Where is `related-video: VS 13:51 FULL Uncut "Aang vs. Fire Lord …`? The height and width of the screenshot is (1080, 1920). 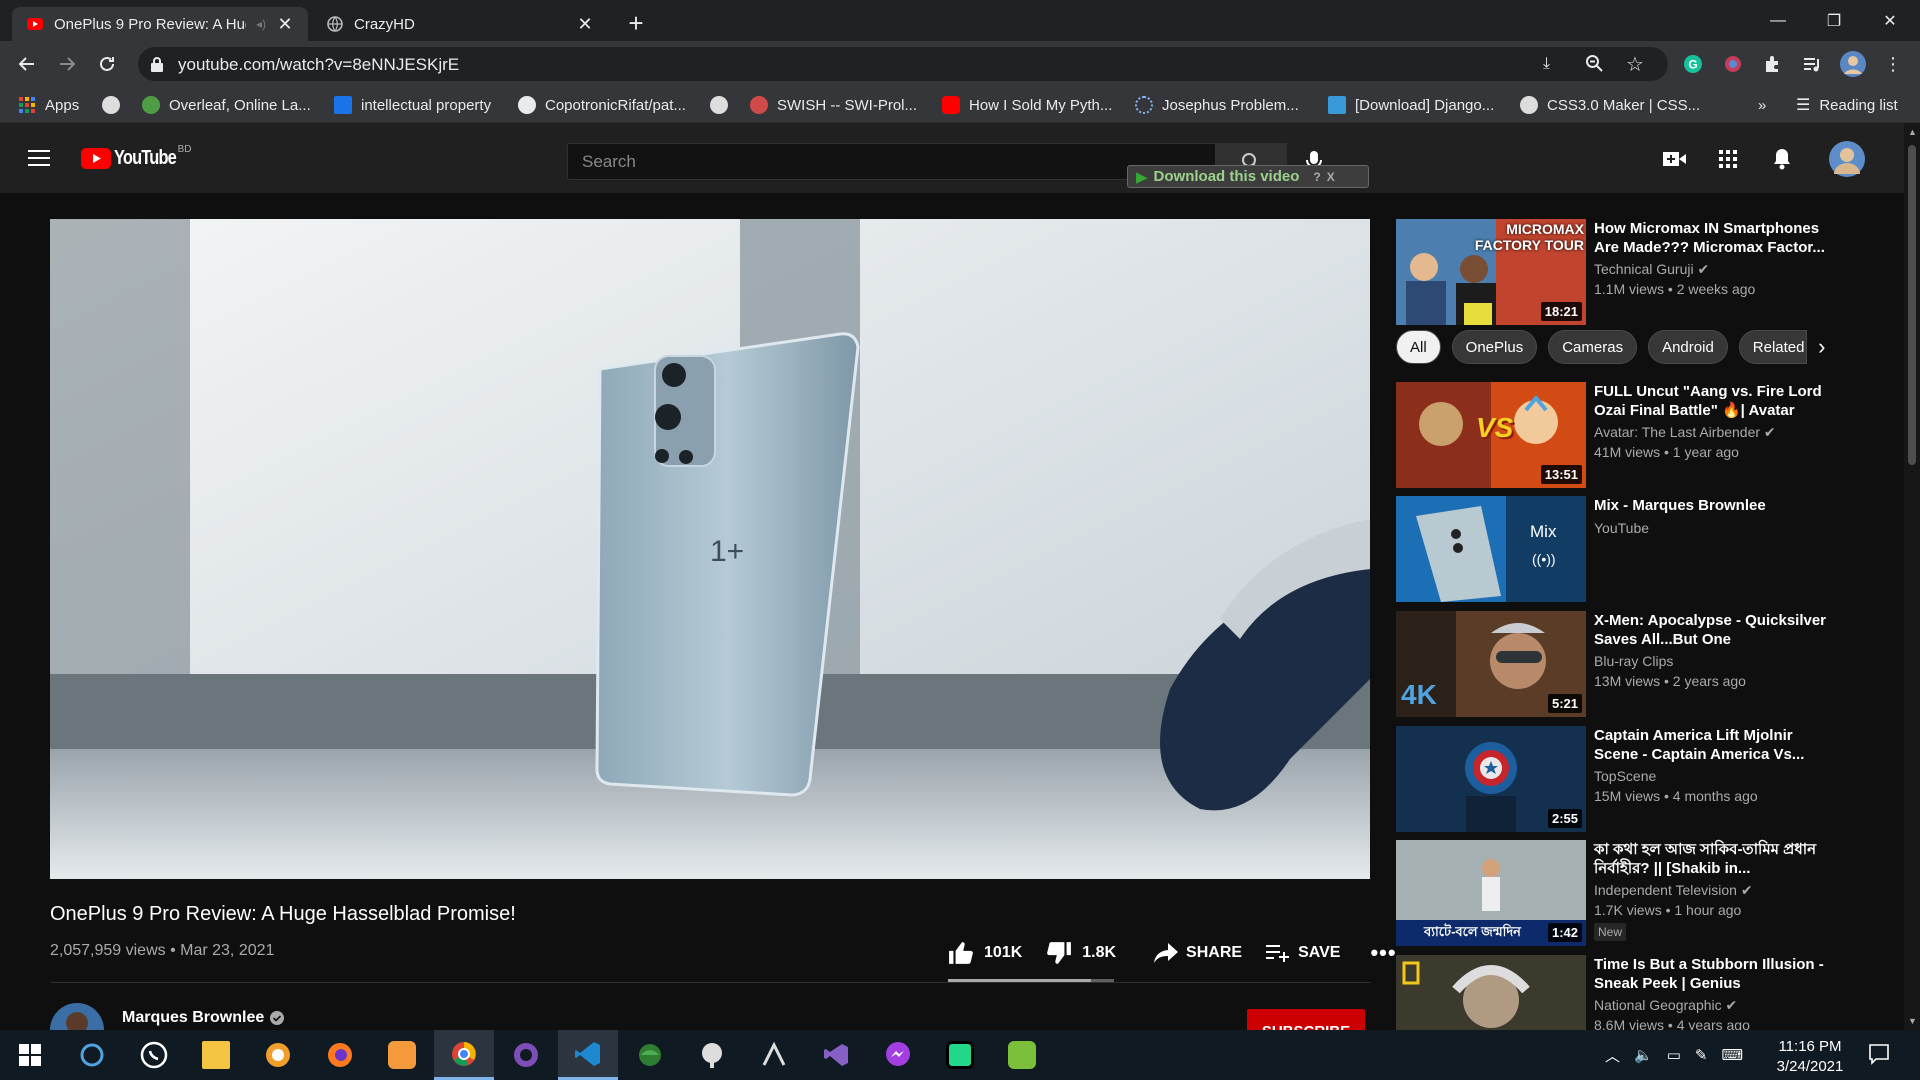 related-video: VS 13:51 FULL Uncut "Aang vs. Fire Lord … is located at coordinates (1621, 435).